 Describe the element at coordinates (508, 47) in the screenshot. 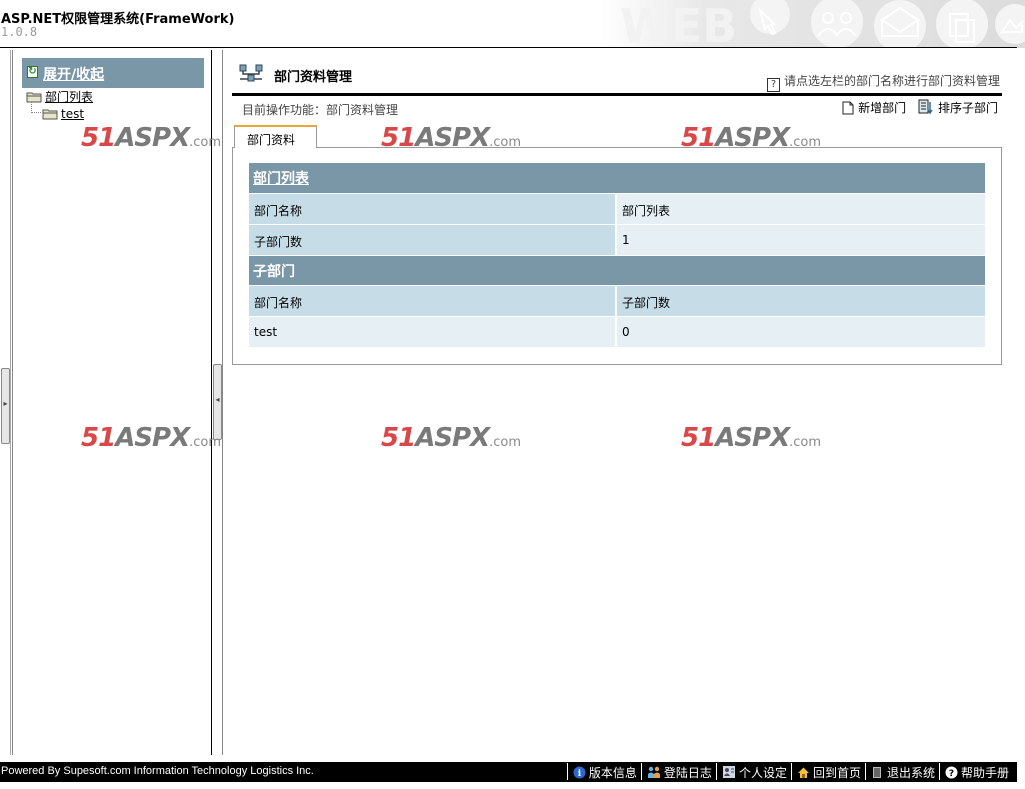

I see `header-divider` at that location.